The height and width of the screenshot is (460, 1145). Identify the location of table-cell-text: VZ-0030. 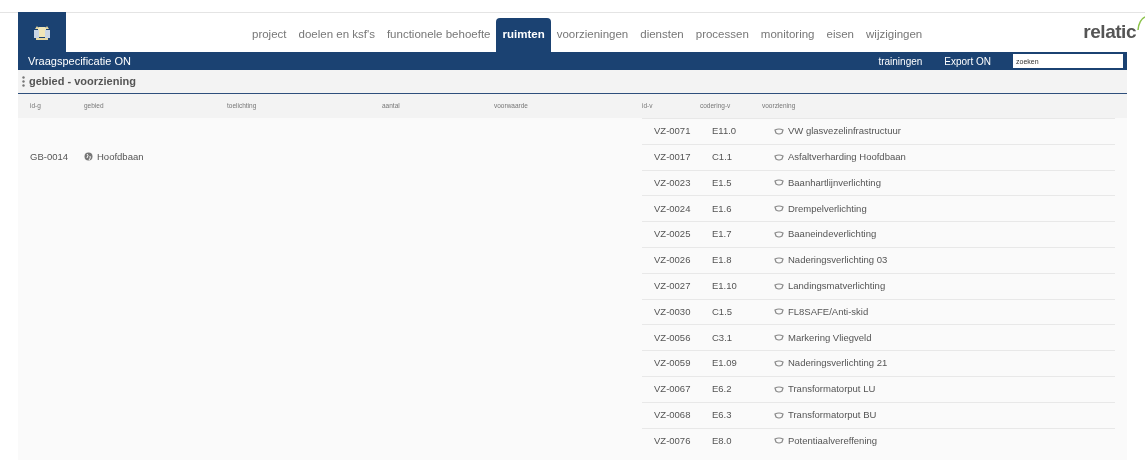
(672, 311).